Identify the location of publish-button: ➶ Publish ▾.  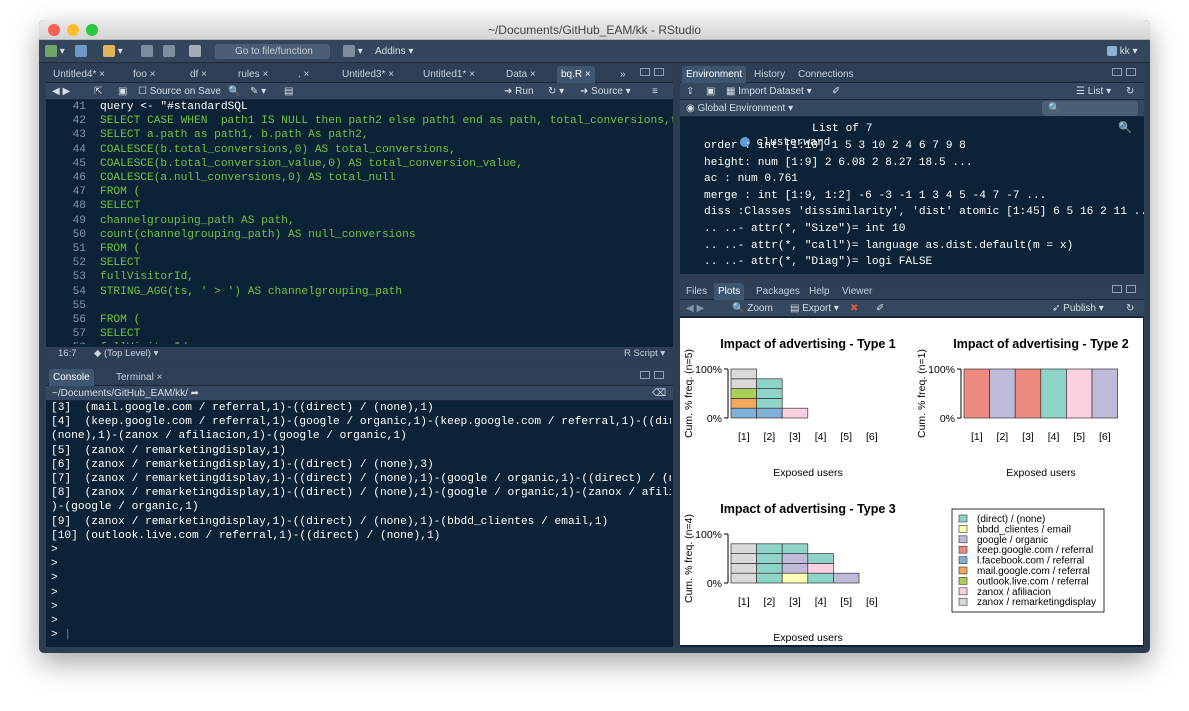
(1078, 308).